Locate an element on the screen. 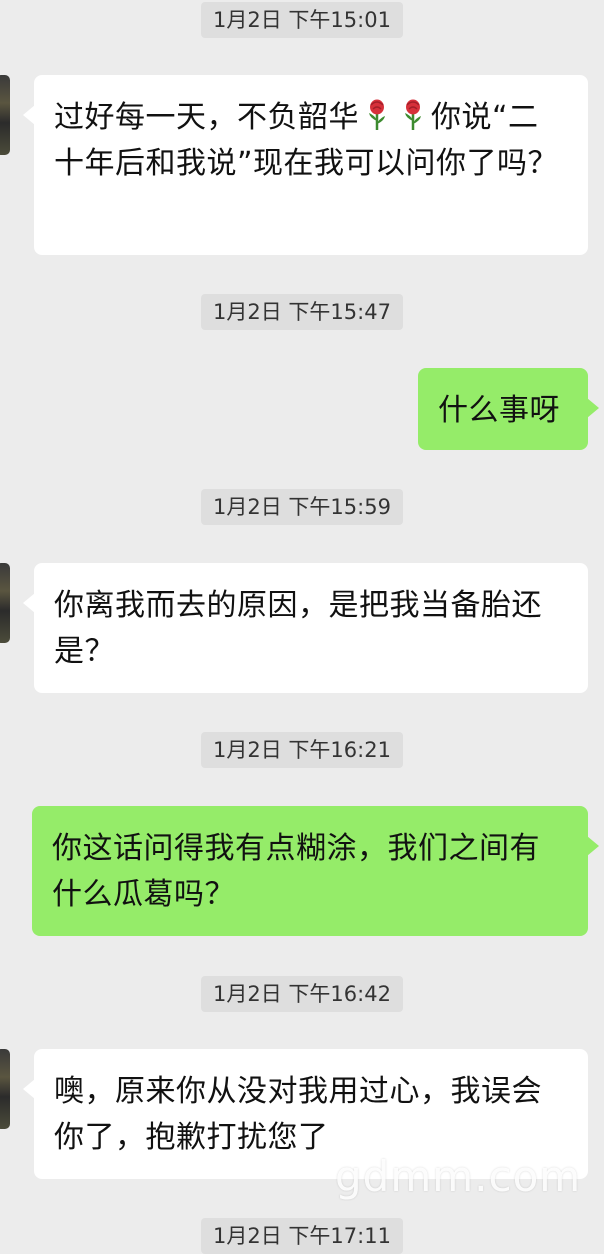  outgoing-message-bubble: 你这话问得我有点糊涂，我们之间有什么瓜葛吗？ is located at coordinates (315, 871).